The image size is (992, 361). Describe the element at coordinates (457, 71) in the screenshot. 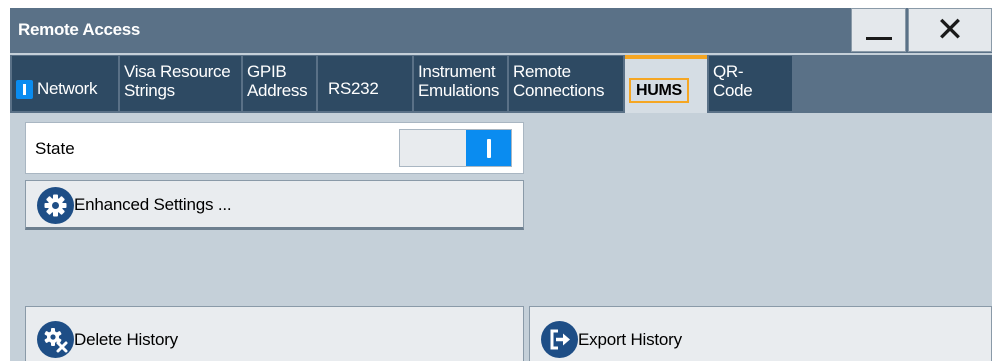

I see `tab-label: Instrument` at that location.